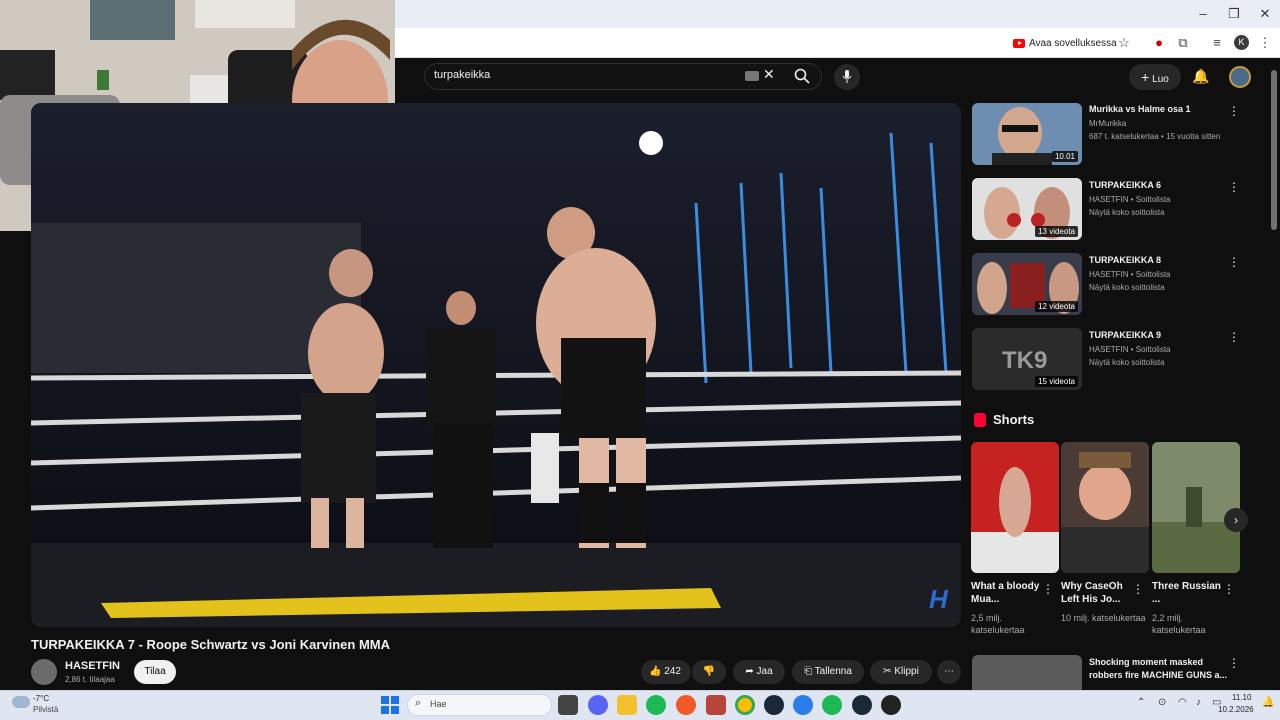 The height and width of the screenshot is (720, 1280). Describe the element at coordinates (1027, 284) in the screenshot. I see `side-thumb-2: 12 videota` at that location.